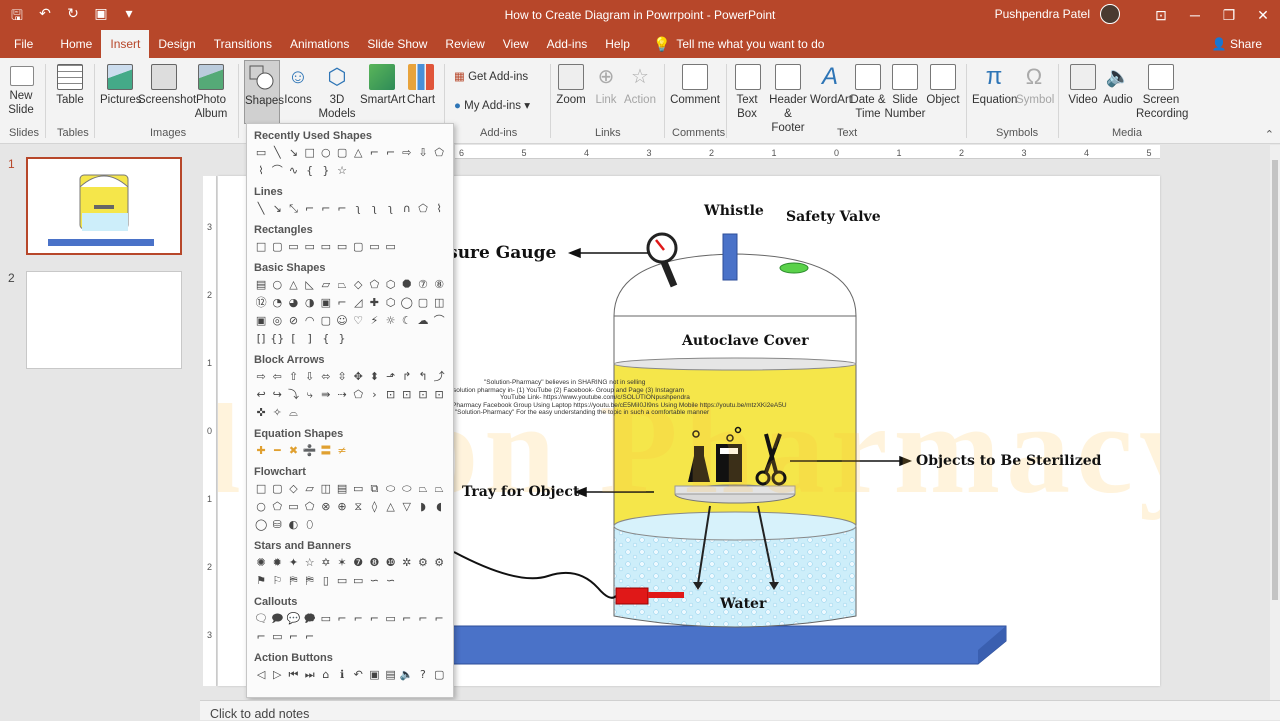 This screenshot has height=721, width=1280. What do you see at coordinates (298, 83) in the screenshot?
I see `icons-button: ☺ Icons` at bounding box center [298, 83].